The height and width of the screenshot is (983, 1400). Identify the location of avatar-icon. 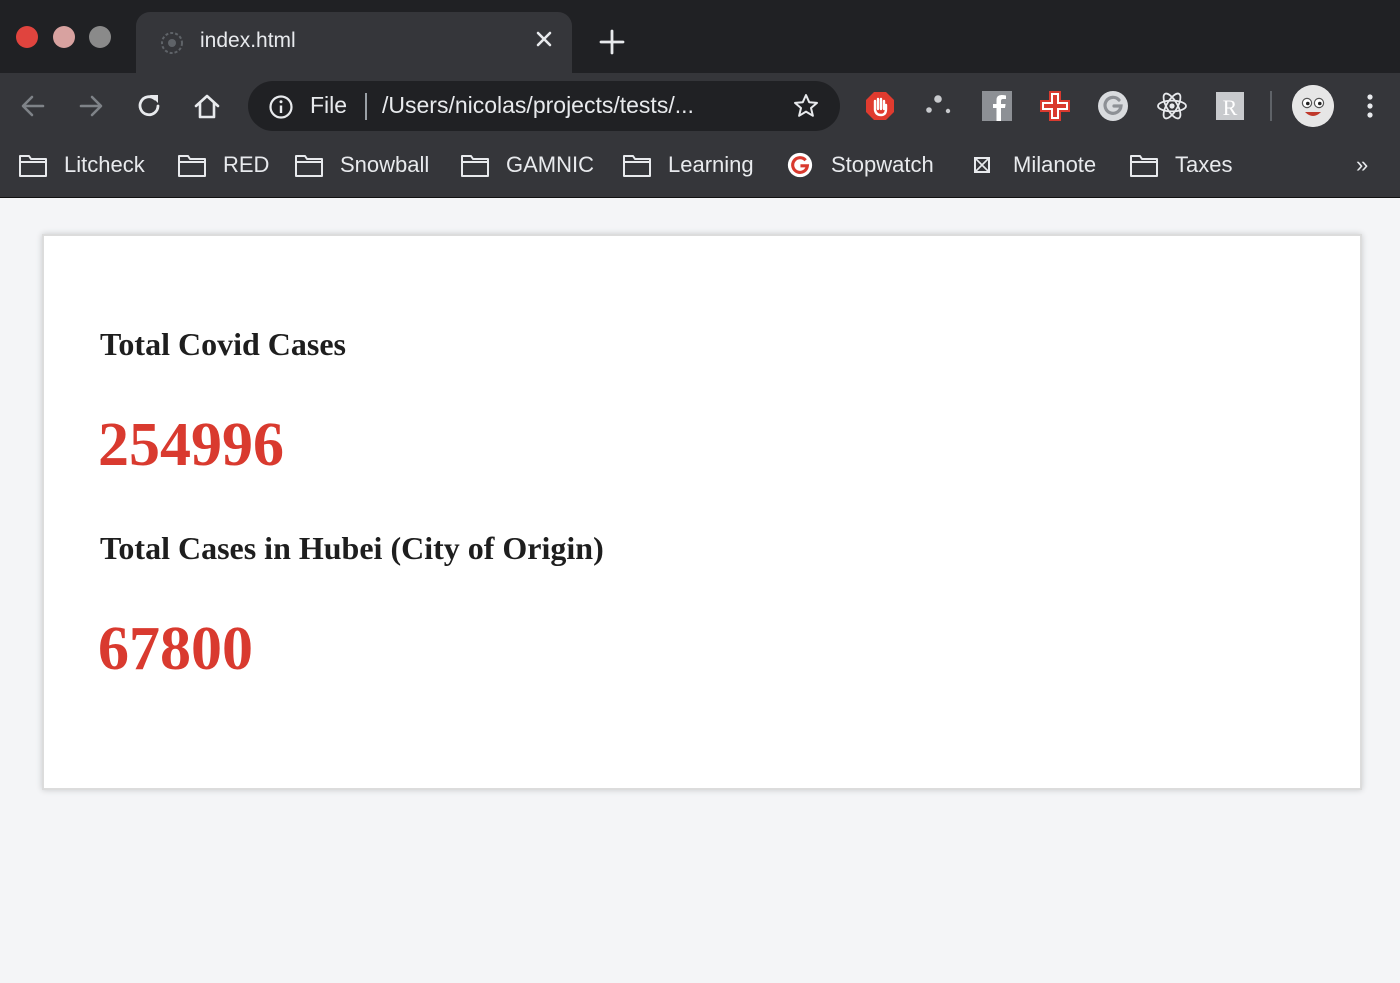
(1313, 106).